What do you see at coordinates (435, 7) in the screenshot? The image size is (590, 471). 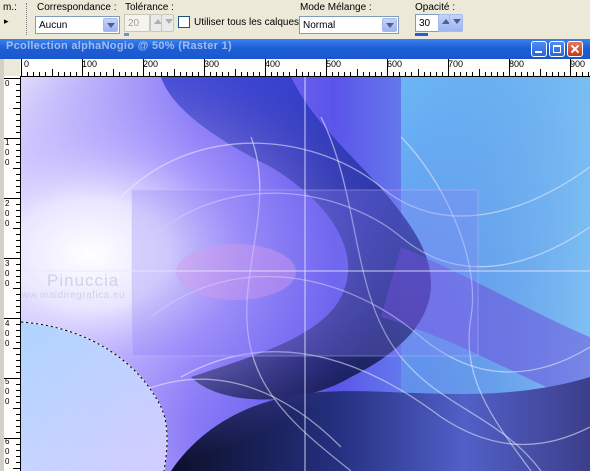 I see `opacity-label: Opacité :` at bounding box center [435, 7].